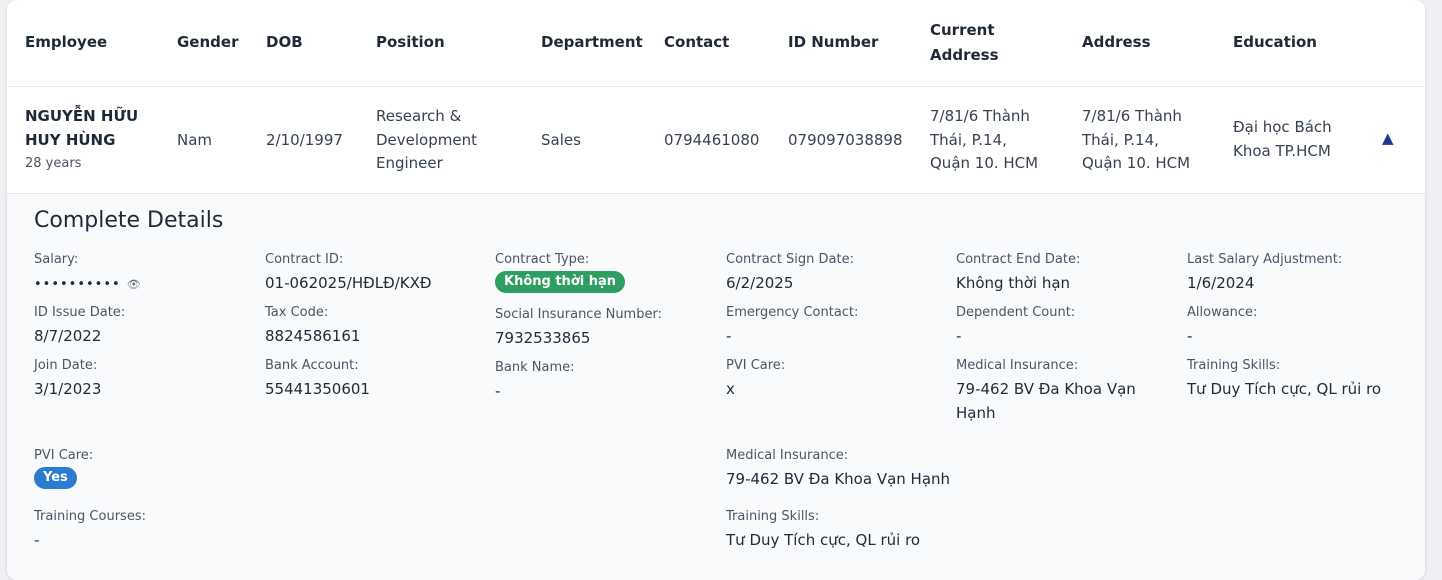 The height and width of the screenshot is (580, 1442). What do you see at coordinates (141, 284) in the screenshot?
I see `salary-value-wrap: •••••••••• 👁` at bounding box center [141, 284].